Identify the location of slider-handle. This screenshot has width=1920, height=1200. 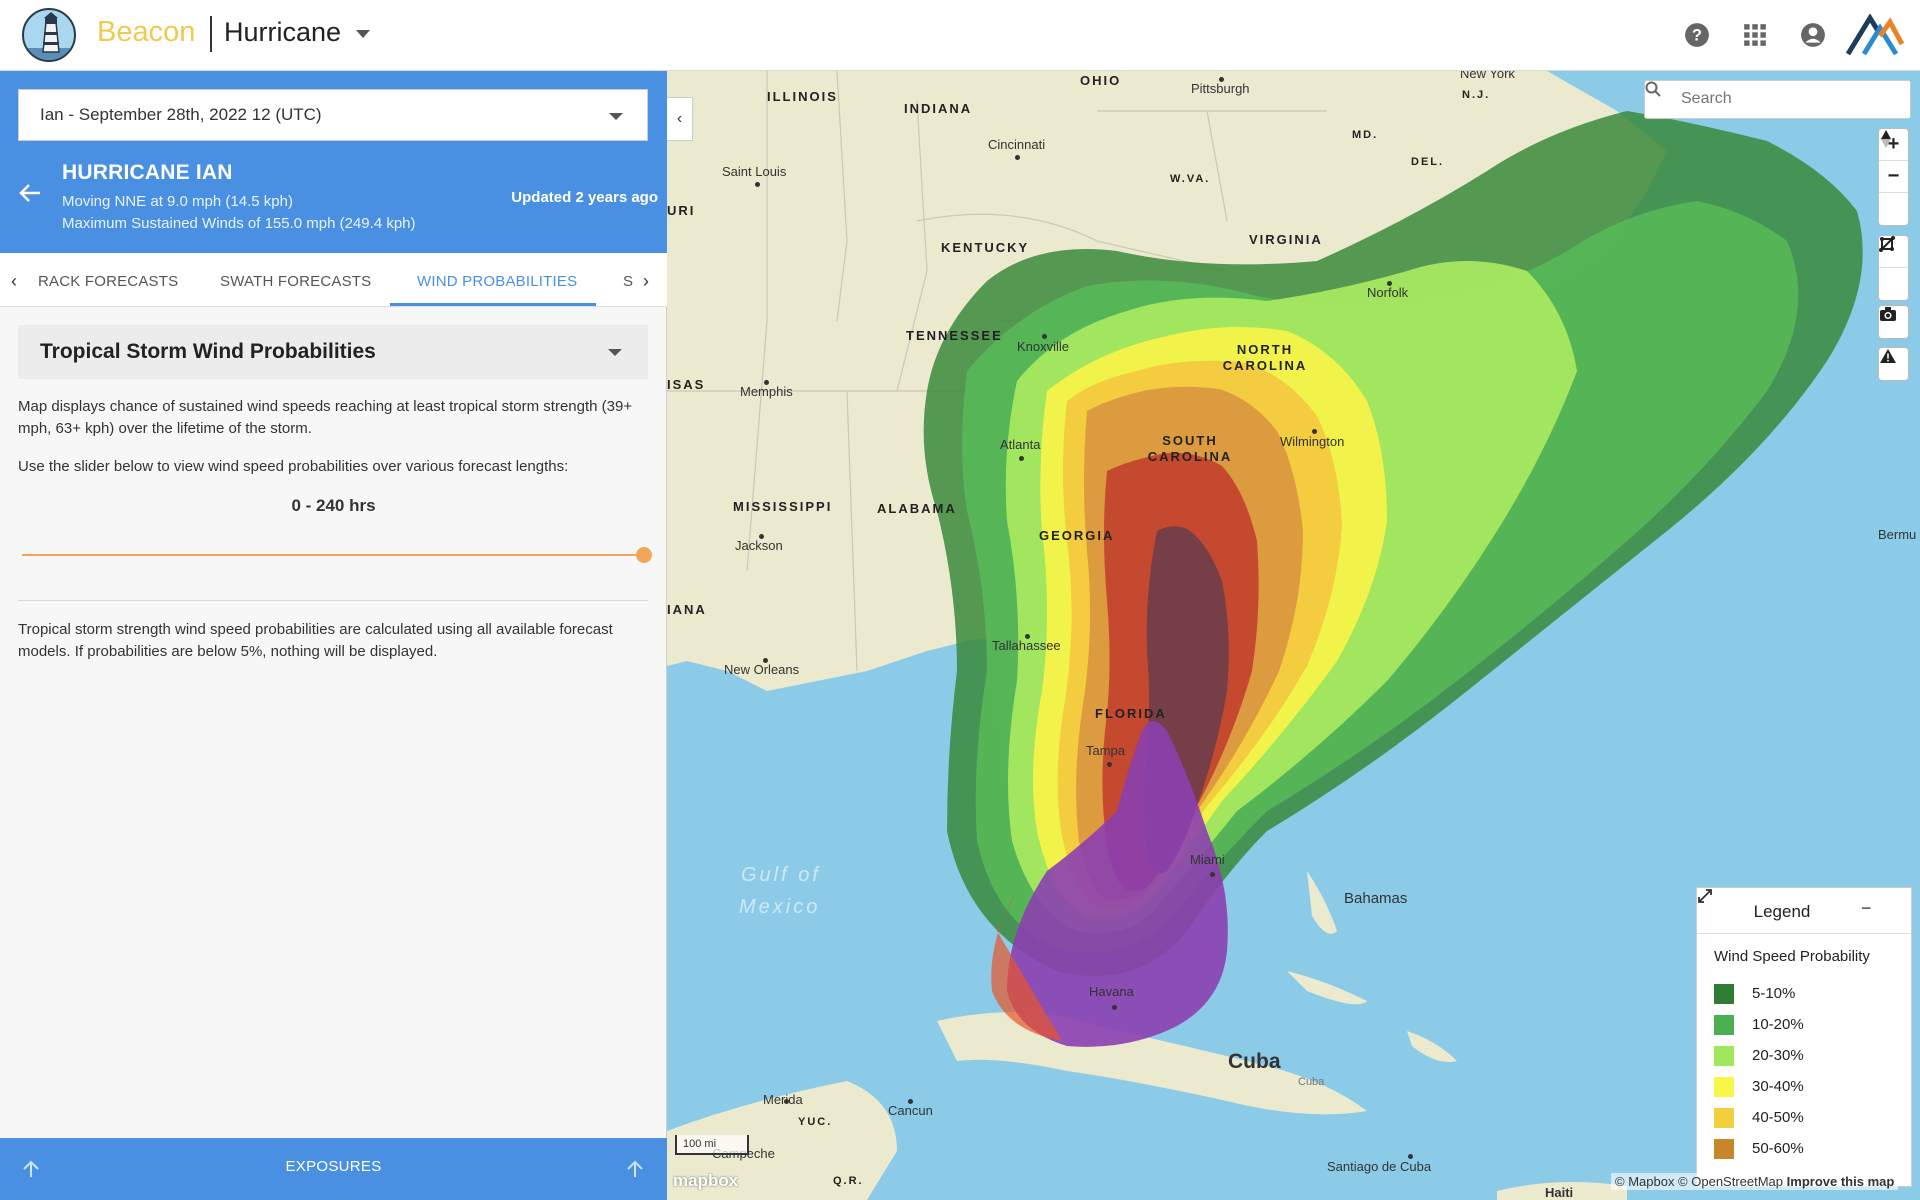
(644, 555).